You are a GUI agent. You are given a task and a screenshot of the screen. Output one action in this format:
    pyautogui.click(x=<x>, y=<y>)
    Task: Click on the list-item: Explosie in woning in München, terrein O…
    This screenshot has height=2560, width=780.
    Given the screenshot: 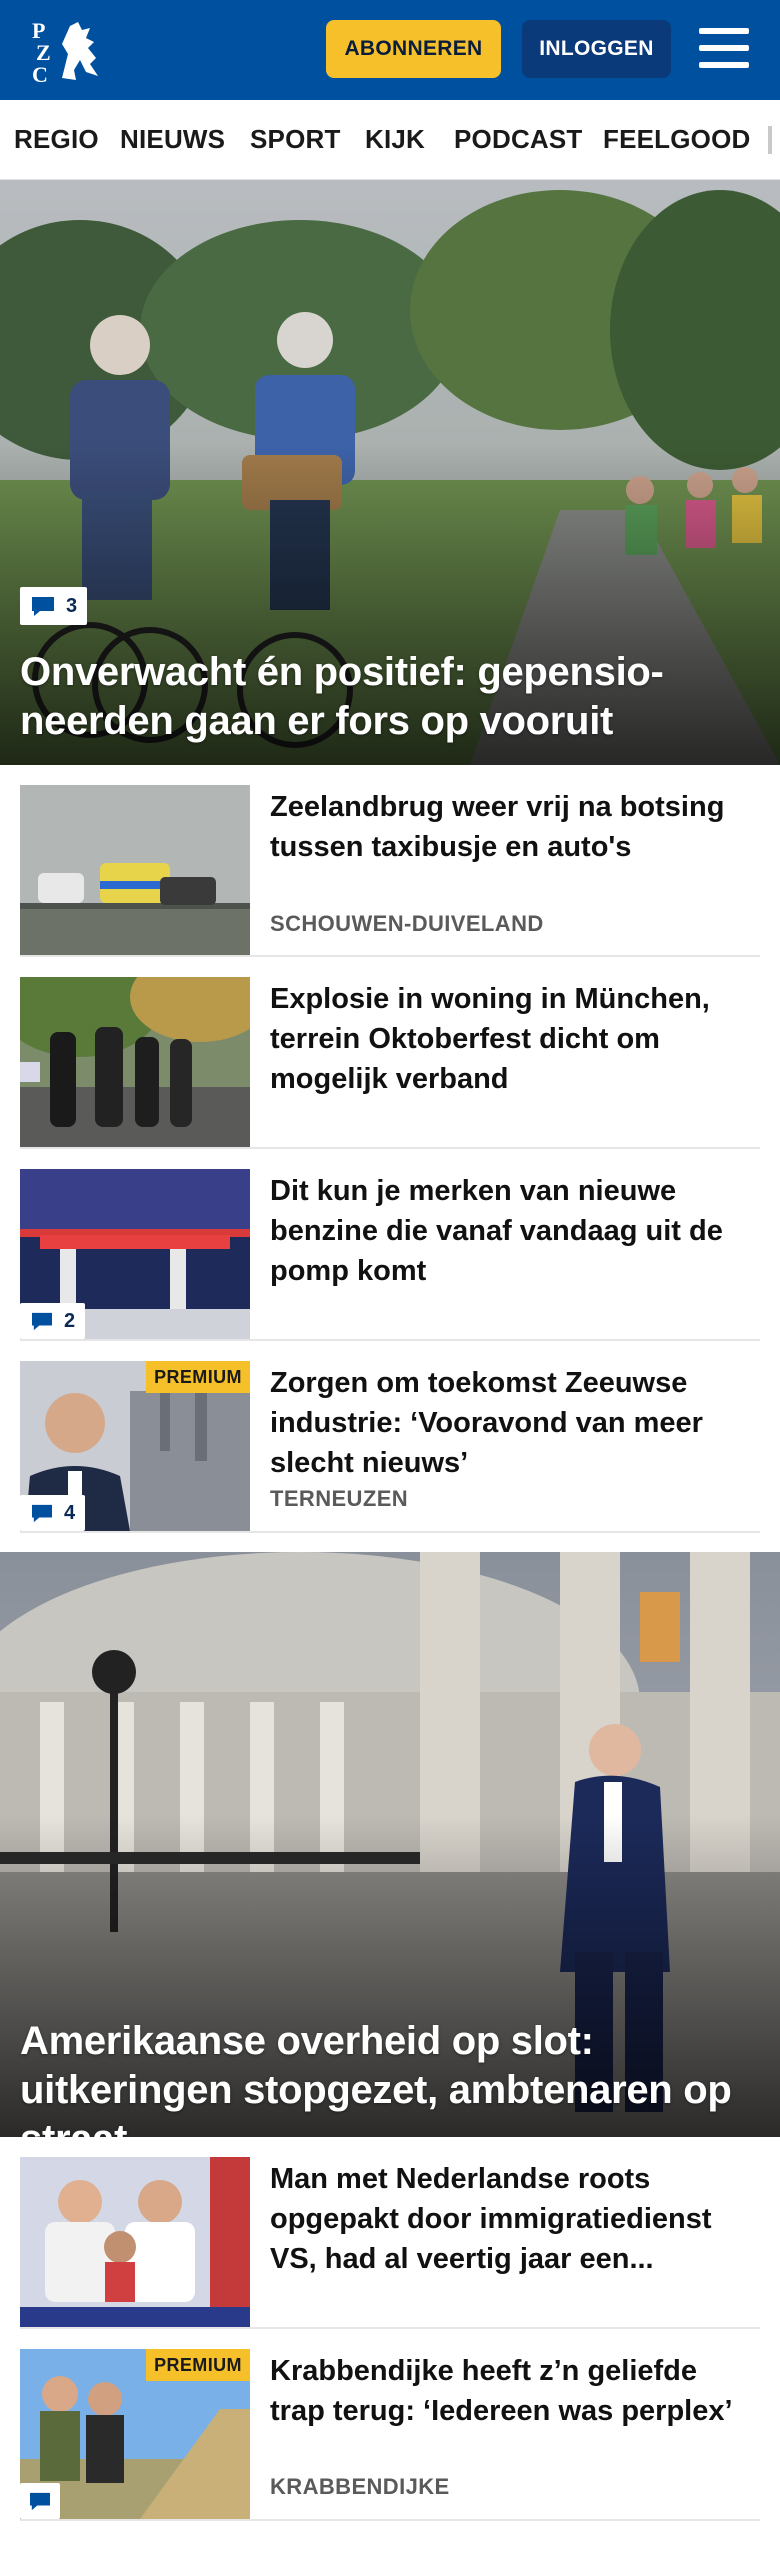 What is the action you would take?
    pyautogui.click(x=390, y=1053)
    